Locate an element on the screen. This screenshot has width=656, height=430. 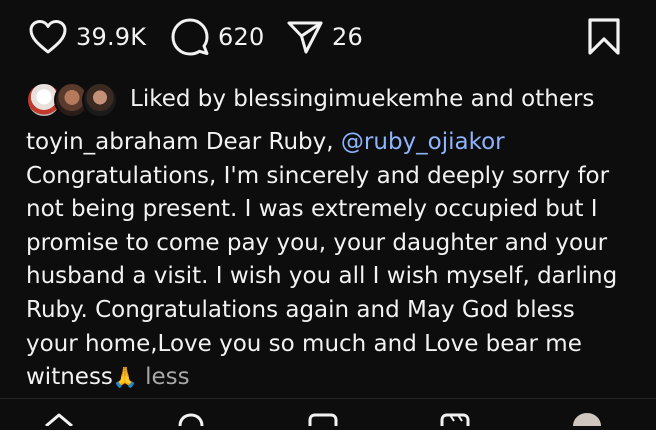
like-count: 39.9K is located at coordinates (111, 37).